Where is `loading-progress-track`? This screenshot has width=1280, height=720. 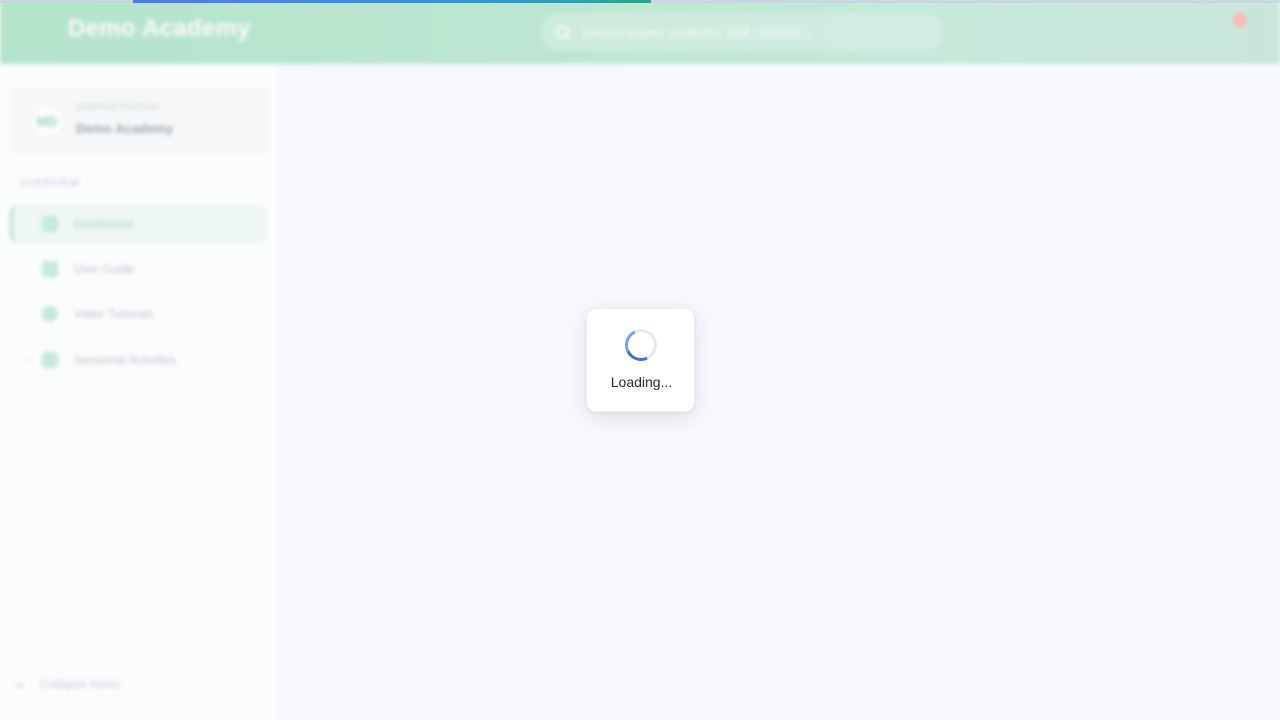 loading-progress-track is located at coordinates (640, 1).